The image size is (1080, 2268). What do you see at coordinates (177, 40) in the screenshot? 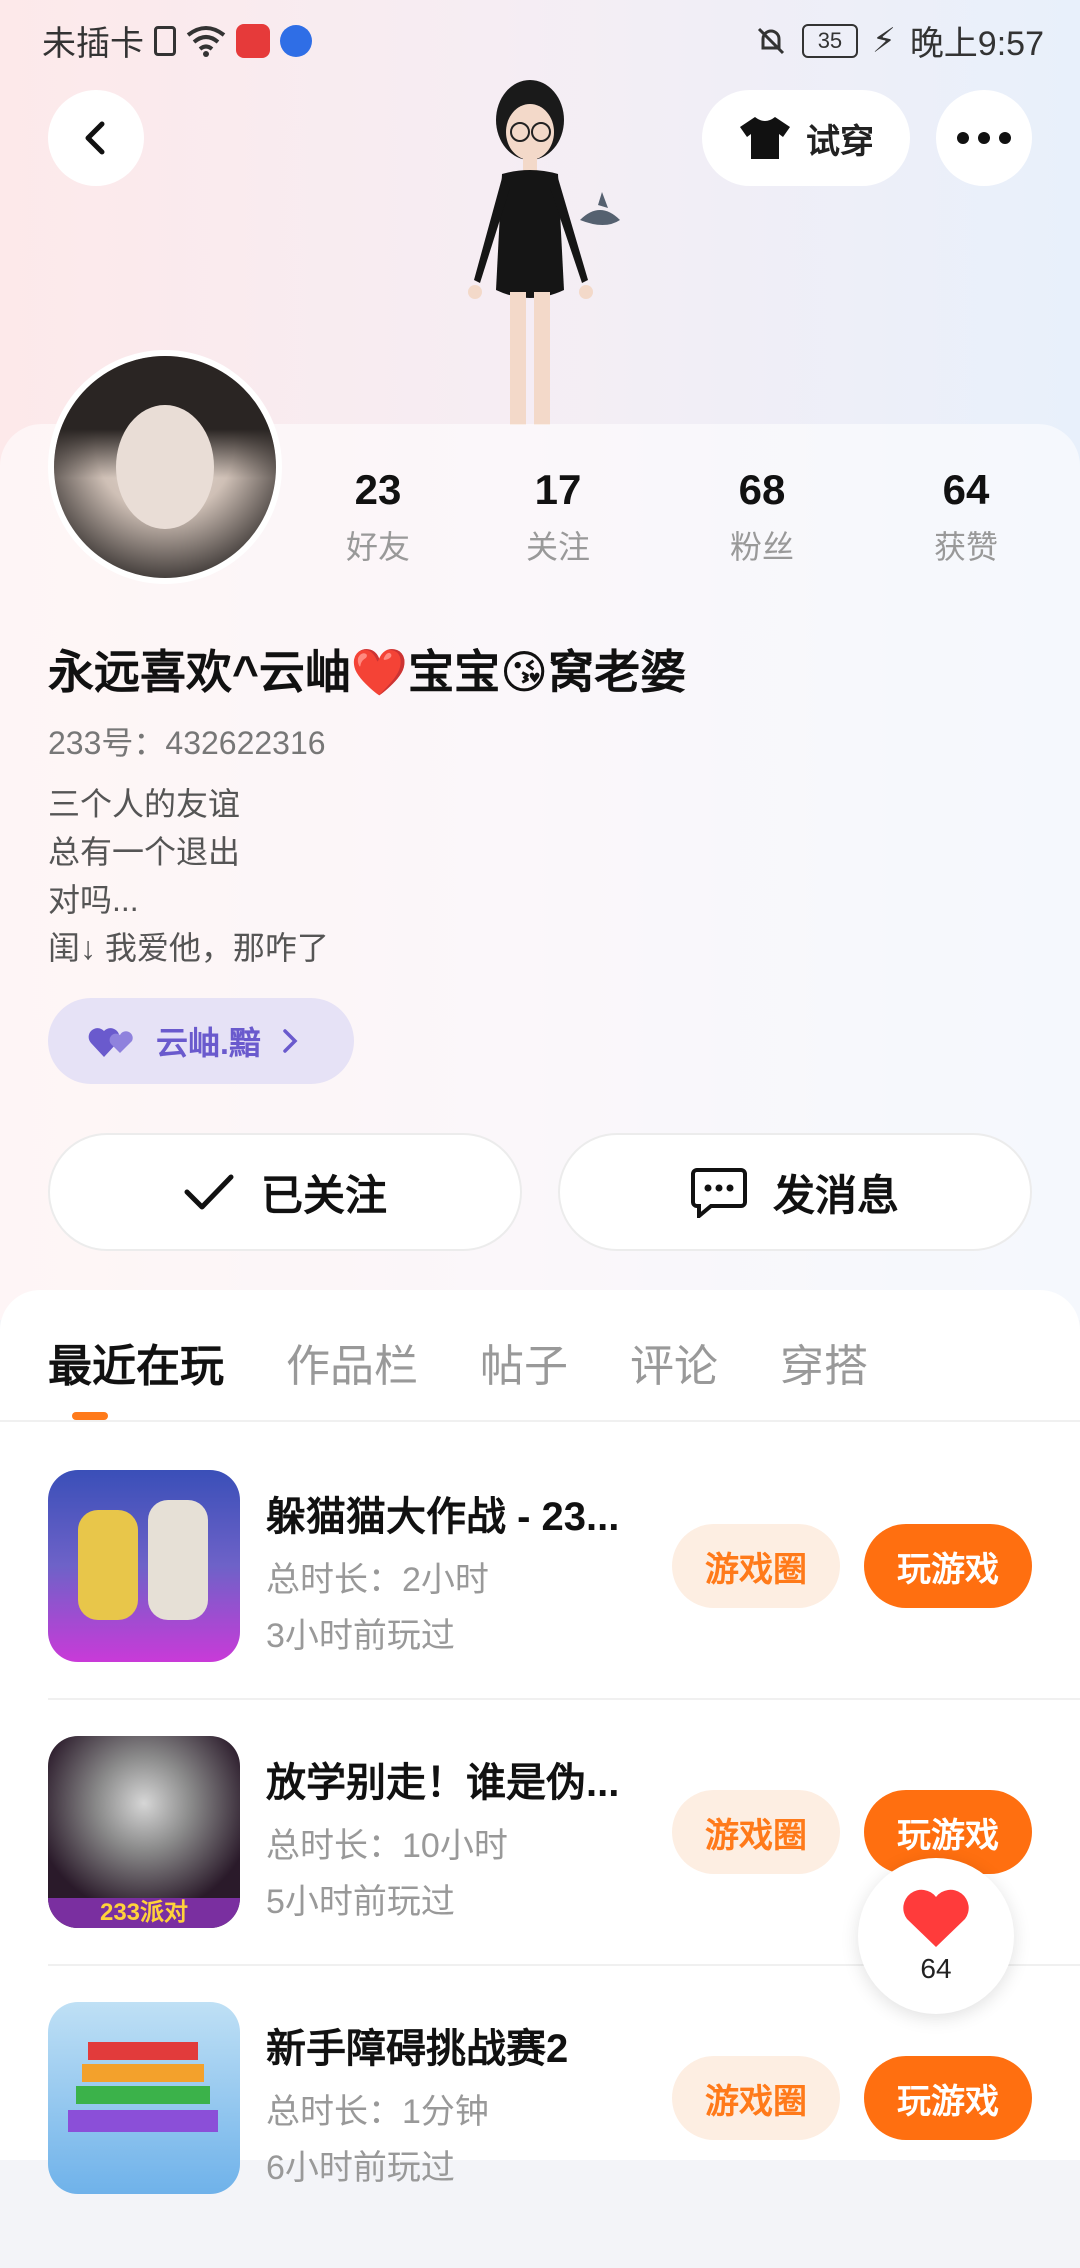
I see `status-left: 未插卡` at bounding box center [177, 40].